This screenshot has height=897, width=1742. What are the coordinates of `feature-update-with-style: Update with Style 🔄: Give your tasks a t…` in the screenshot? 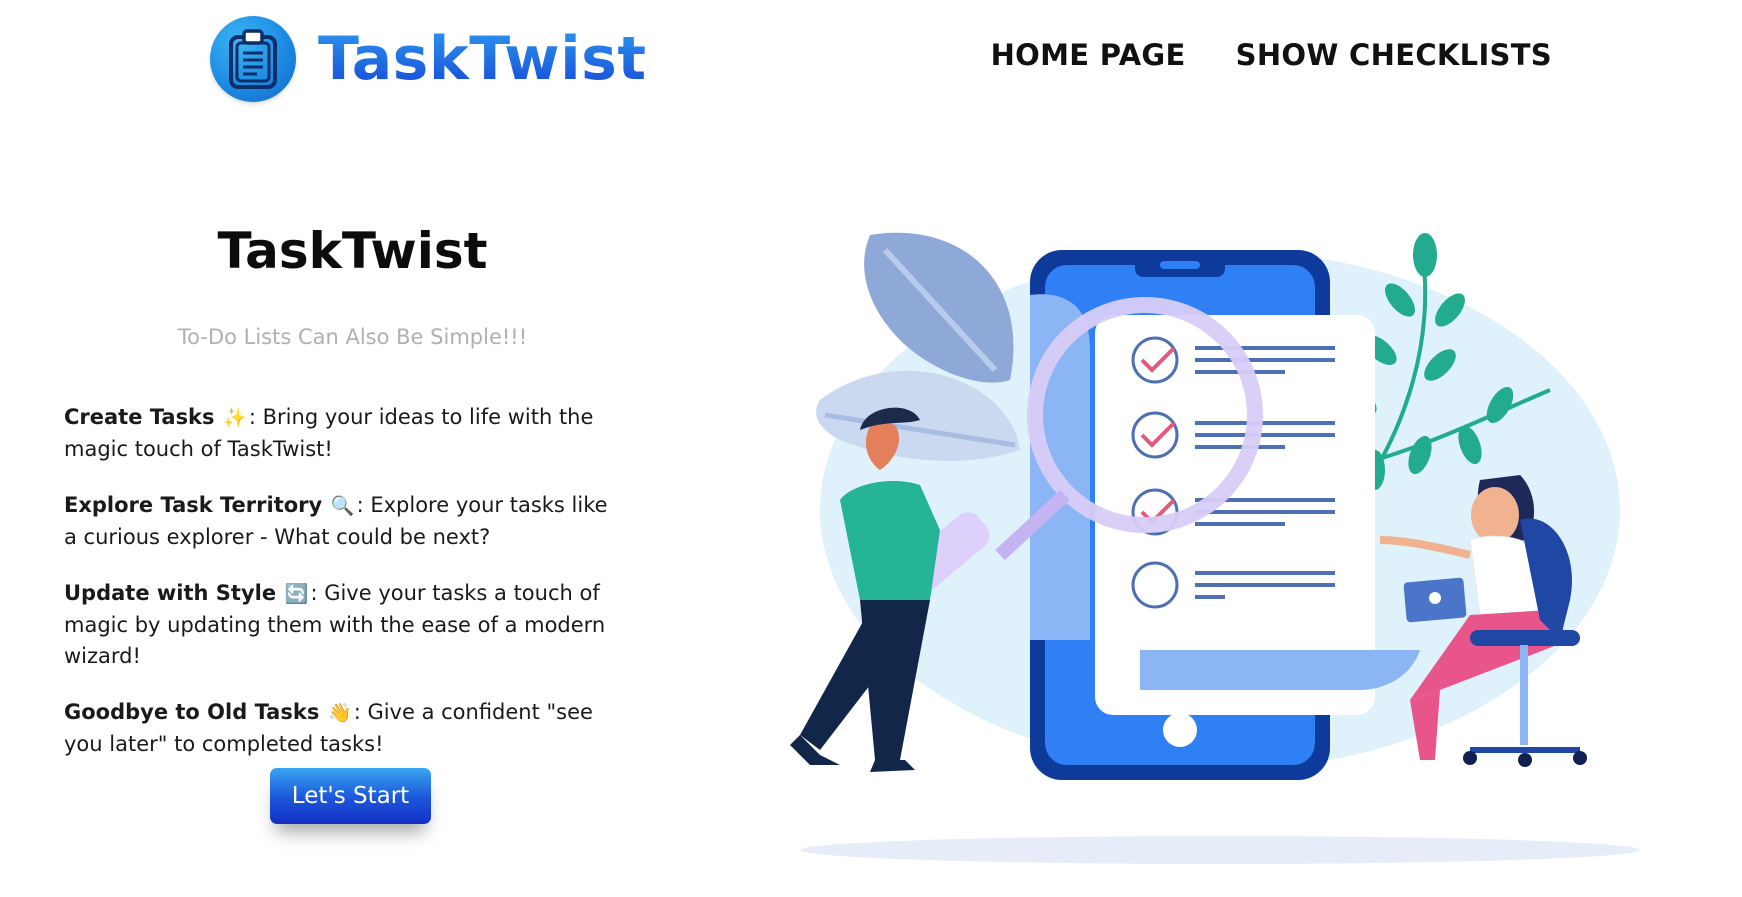 It's located at (344, 625).